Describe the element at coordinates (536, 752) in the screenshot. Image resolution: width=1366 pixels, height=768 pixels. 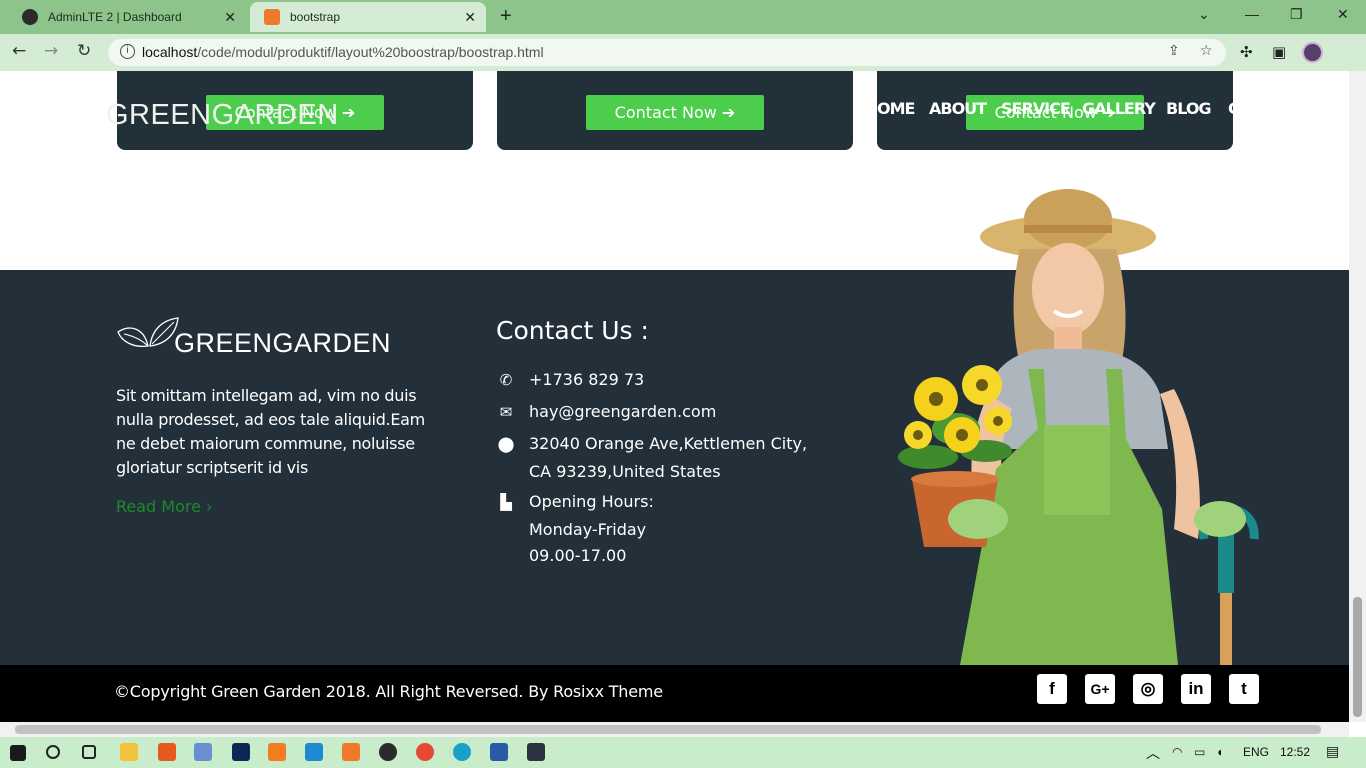
I see `photos-icon` at that location.